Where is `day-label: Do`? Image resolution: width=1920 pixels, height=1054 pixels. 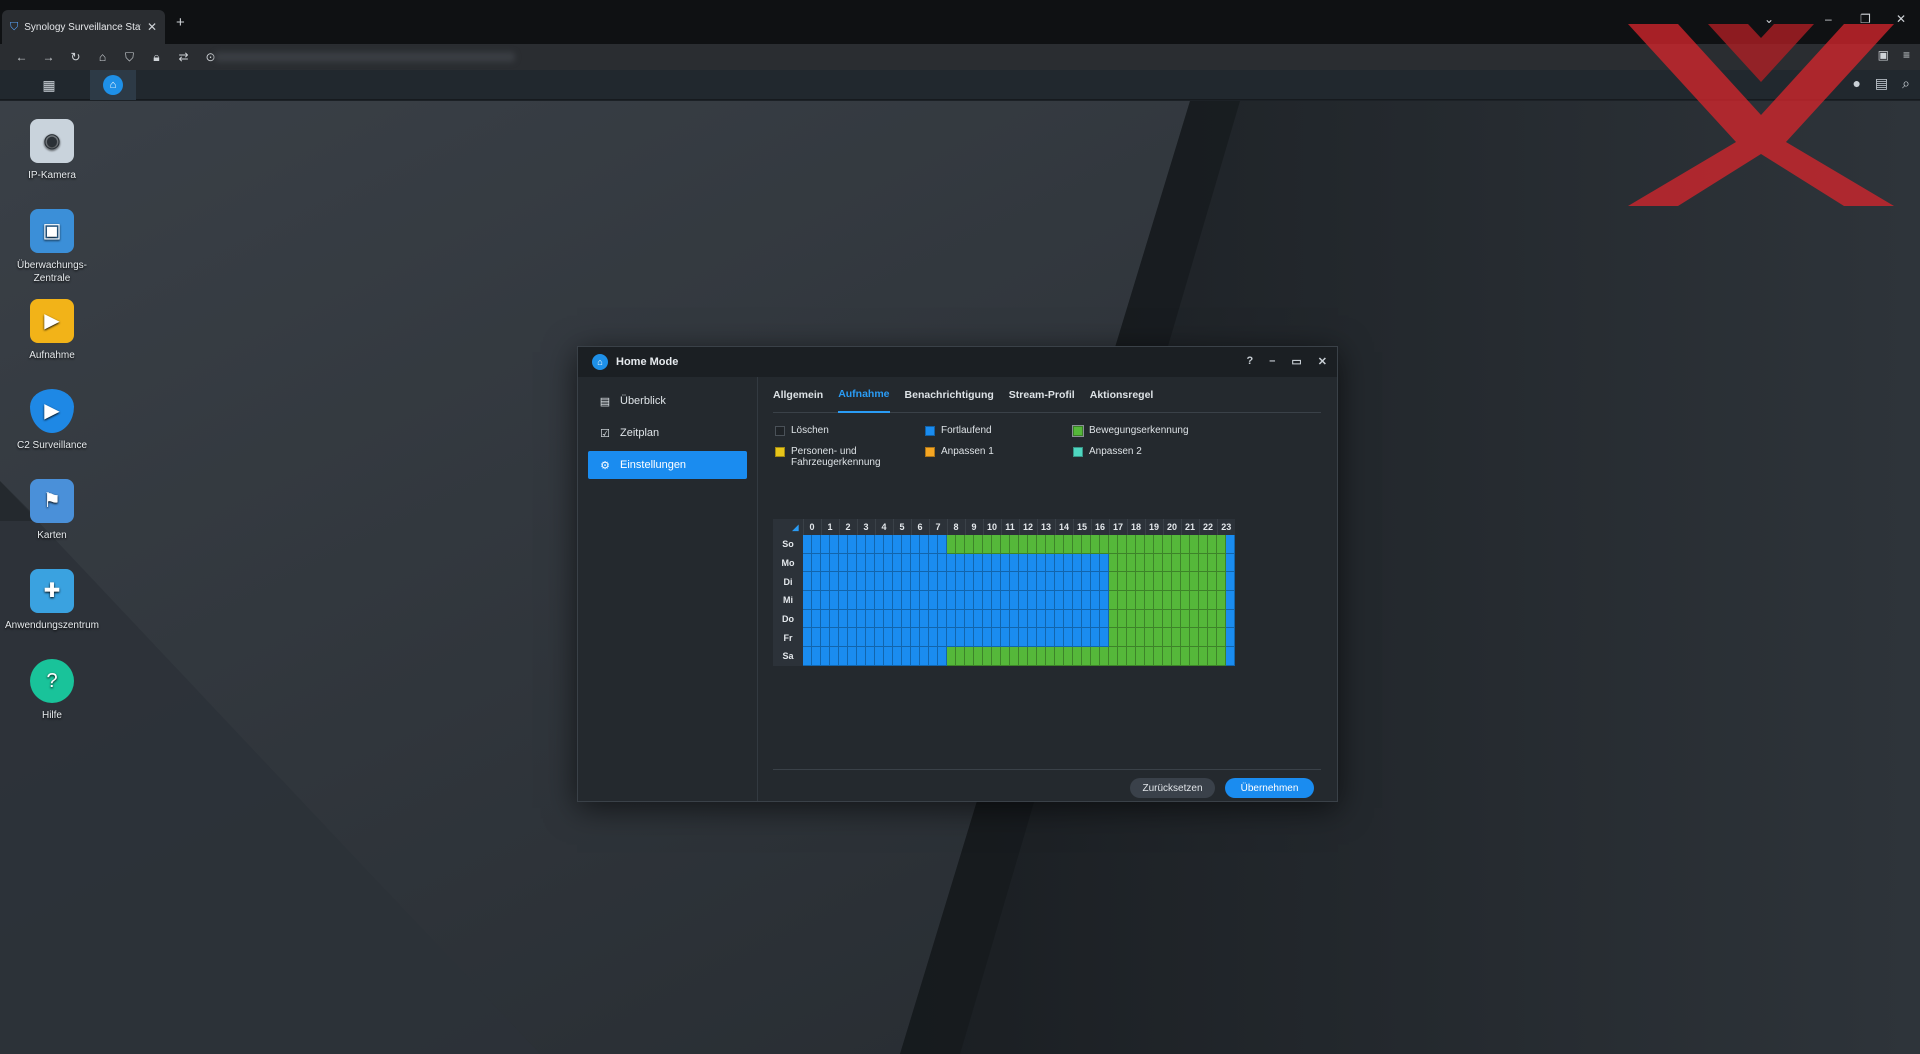
day-label: Do is located at coordinates (788, 619).